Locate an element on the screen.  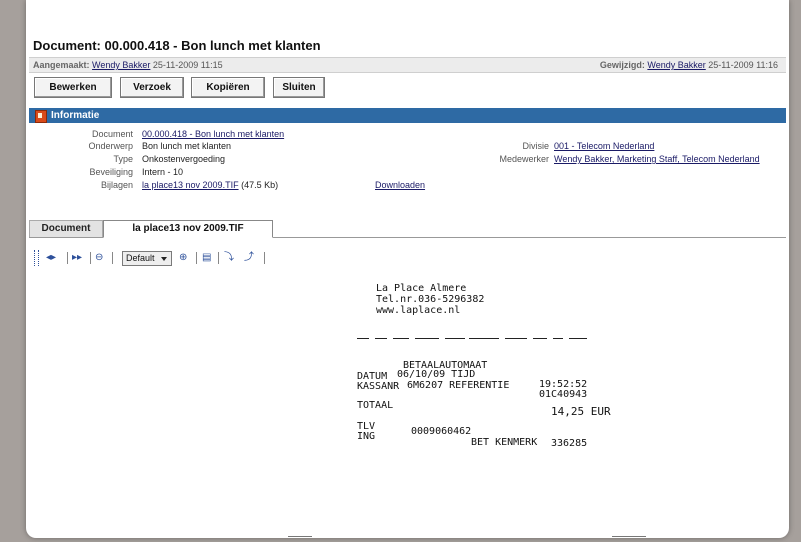
request-button: Verzoek is located at coordinates (152, 87).